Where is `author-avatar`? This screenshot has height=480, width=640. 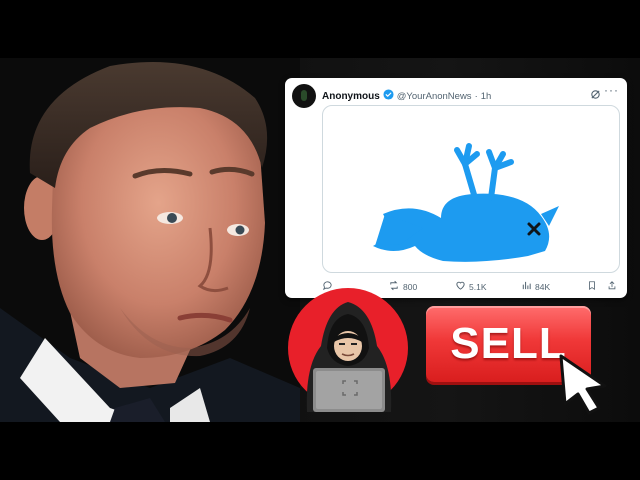 author-avatar is located at coordinates (304, 96).